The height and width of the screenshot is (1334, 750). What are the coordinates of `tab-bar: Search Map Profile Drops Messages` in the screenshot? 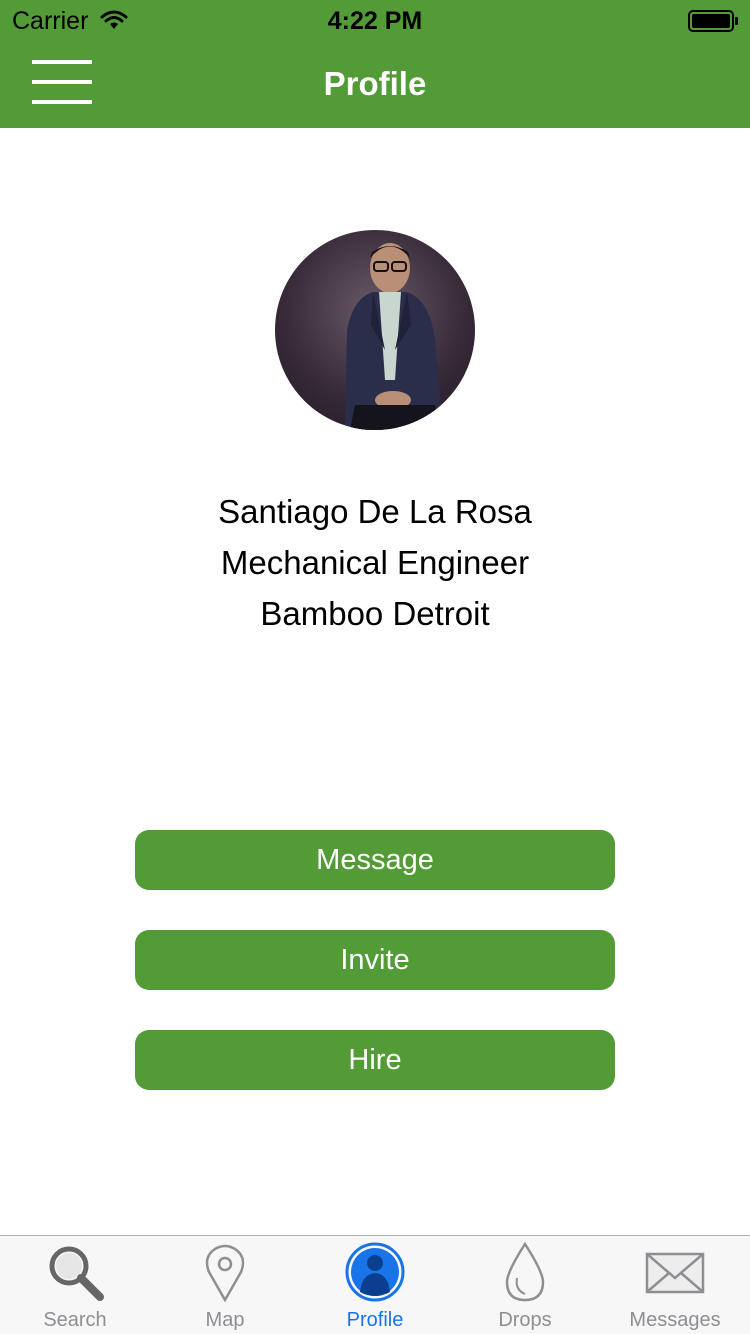 It's located at (375, 1284).